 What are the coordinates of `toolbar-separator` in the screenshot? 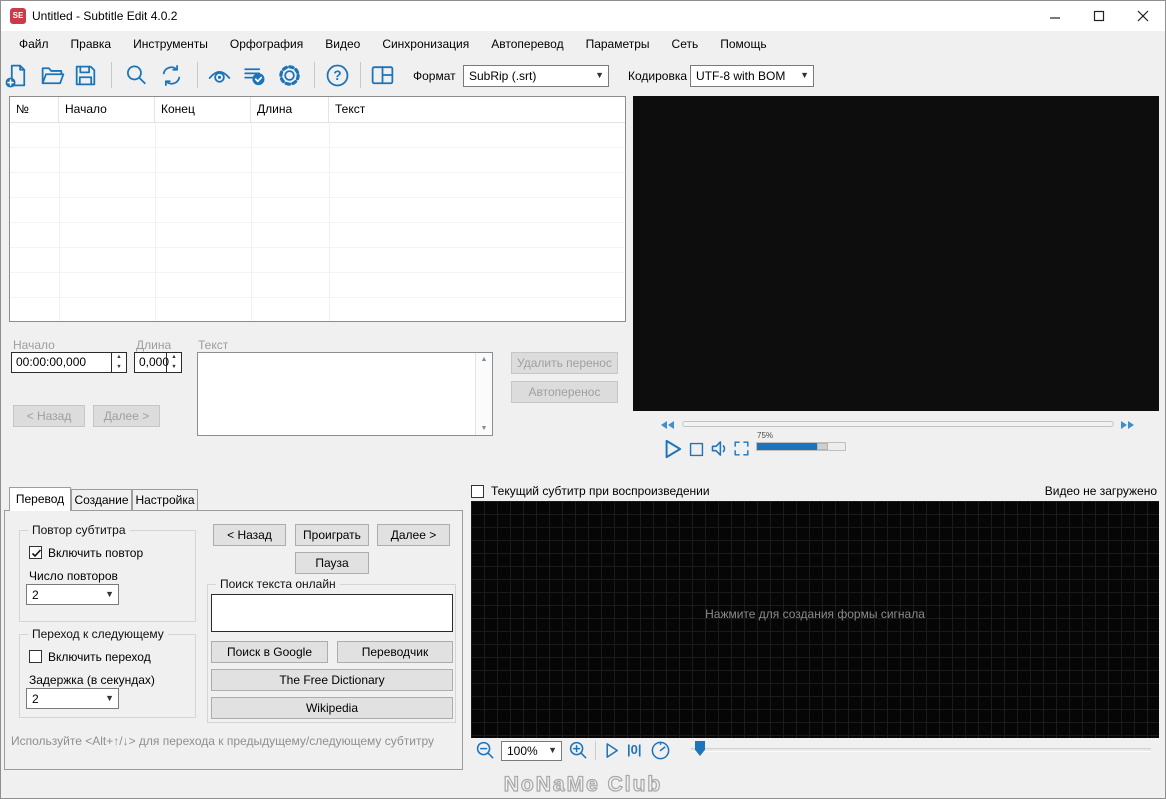 It's located at (197, 75).